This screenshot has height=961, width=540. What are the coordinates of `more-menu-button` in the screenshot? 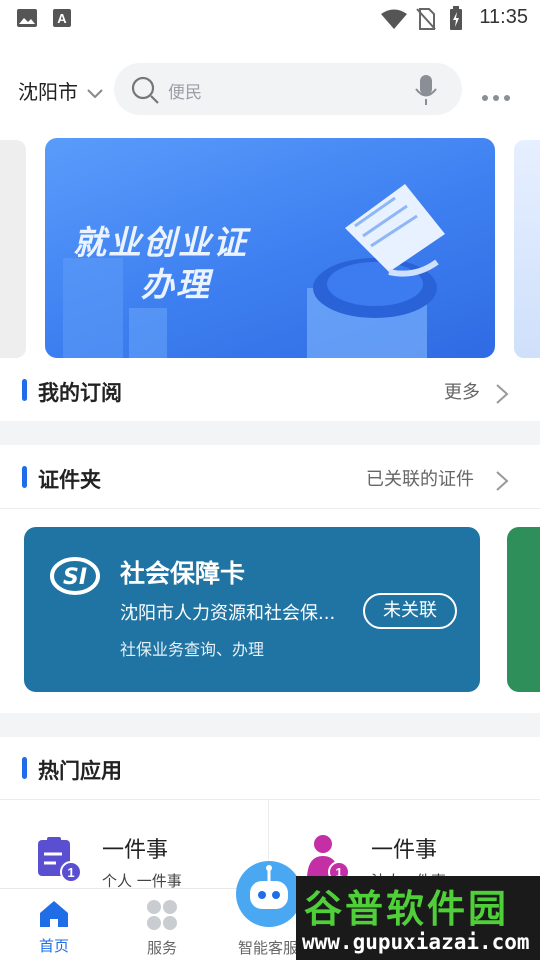 It's located at (498, 95).